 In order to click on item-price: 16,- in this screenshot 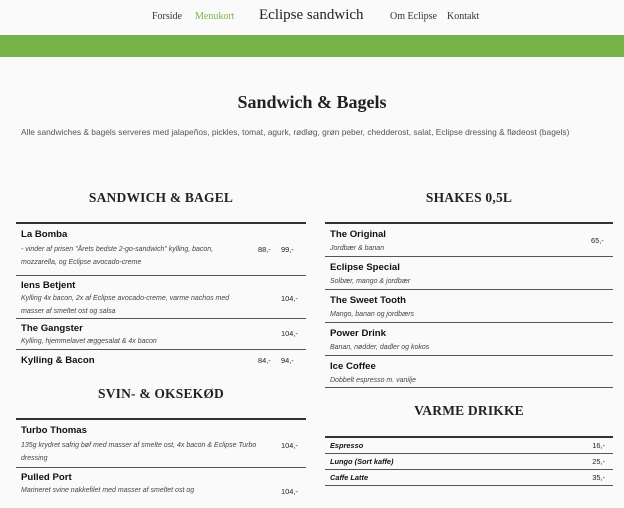, I will do `click(598, 445)`.